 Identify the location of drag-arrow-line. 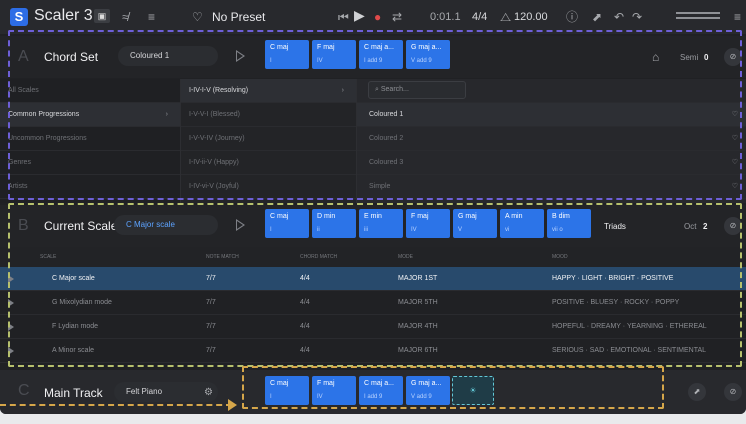
(116, 405).